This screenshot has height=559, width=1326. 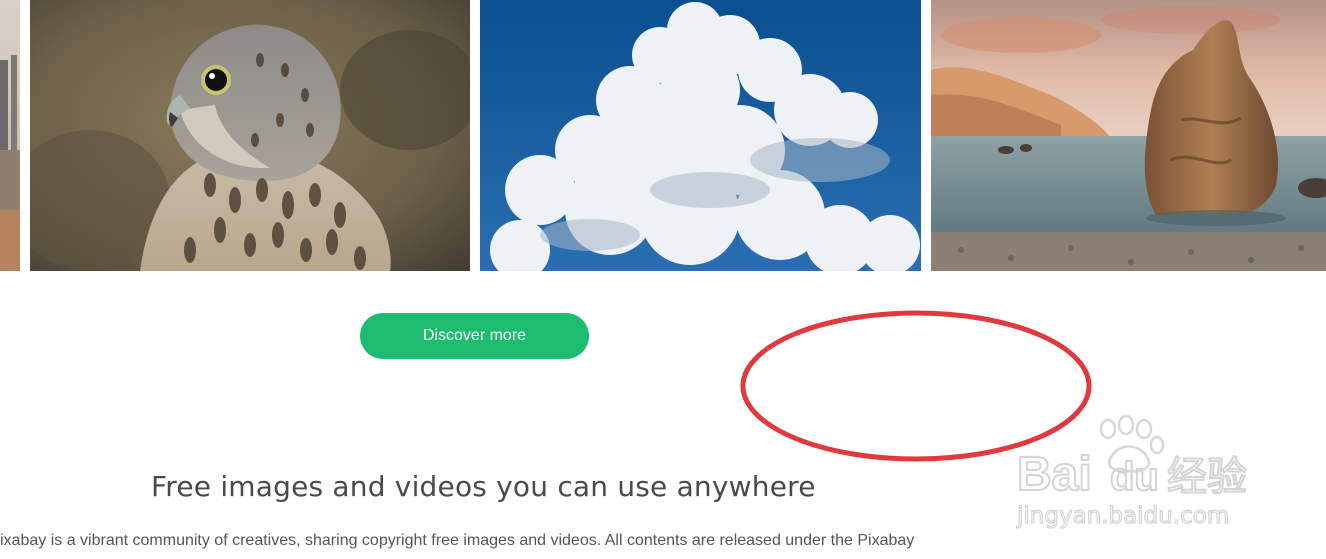 I want to click on baidu-jingyan-watermark: Bai du 经验 jingyan.baidu.com, so click(x=1131, y=472).